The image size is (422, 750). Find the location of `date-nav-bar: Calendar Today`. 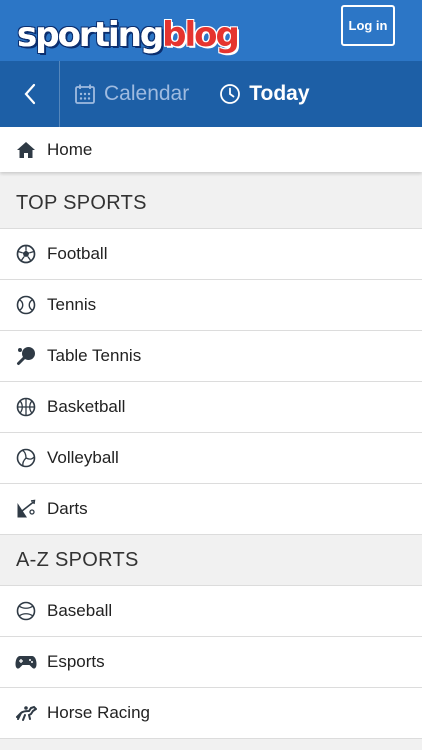

date-nav-bar: Calendar Today is located at coordinates (211, 94).